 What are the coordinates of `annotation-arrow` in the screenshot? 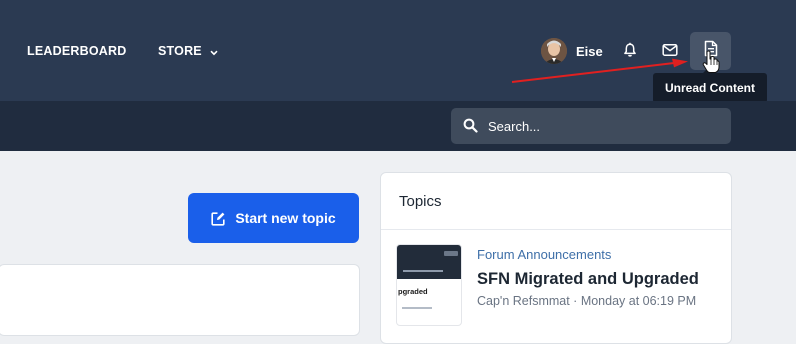 It's located at (599, 70).